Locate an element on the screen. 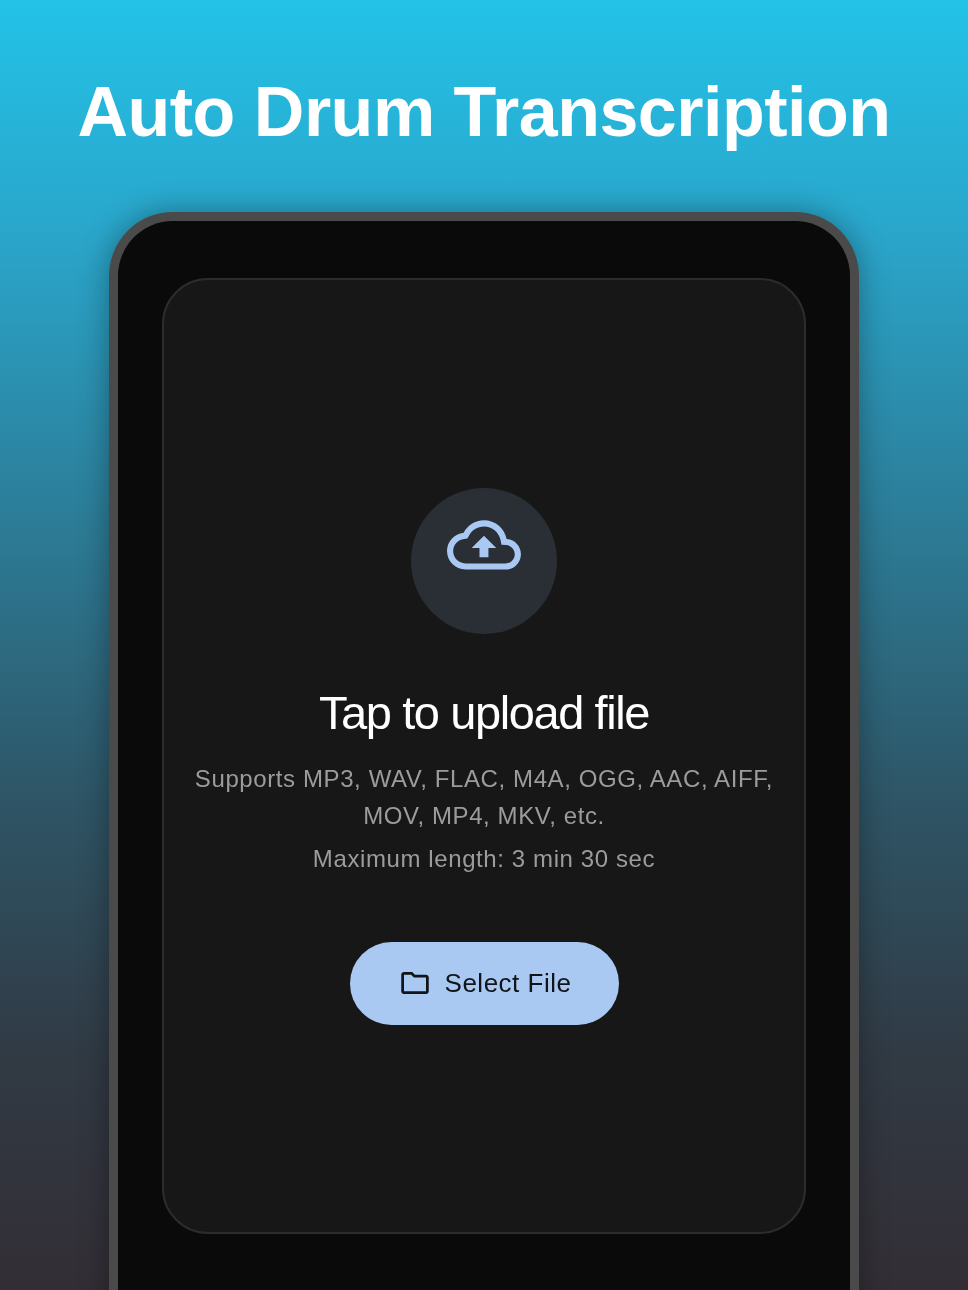 Image resolution: width=968 pixels, height=1290 pixels. folder-icon is located at coordinates (414, 983).